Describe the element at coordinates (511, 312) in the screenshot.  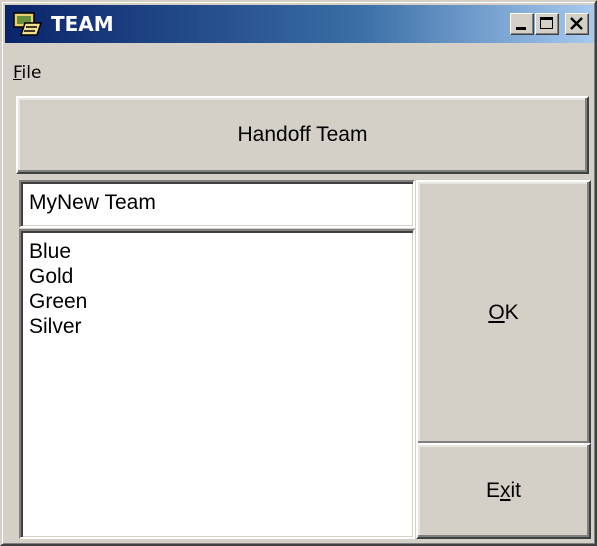
I see `ok-rest: K` at that location.